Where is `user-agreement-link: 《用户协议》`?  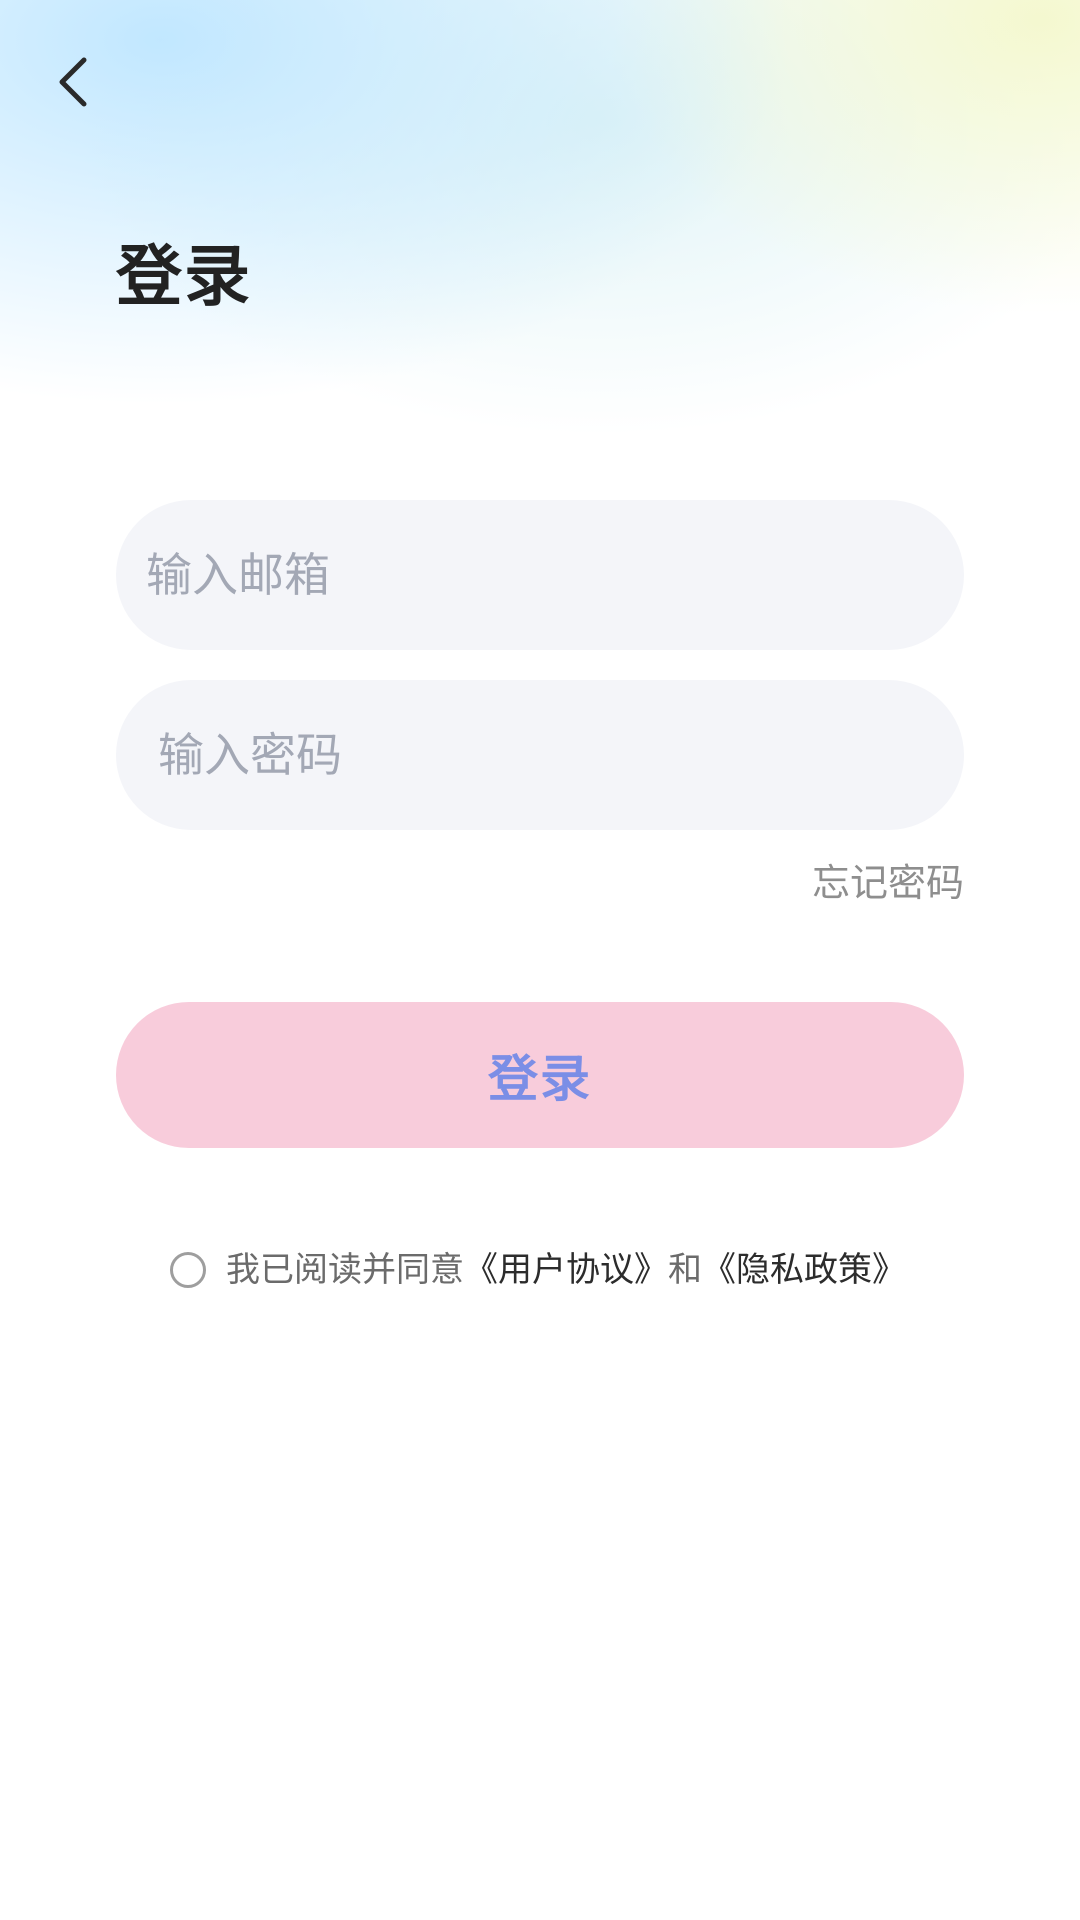 user-agreement-link: 《用户协议》 is located at coordinates (566, 1270).